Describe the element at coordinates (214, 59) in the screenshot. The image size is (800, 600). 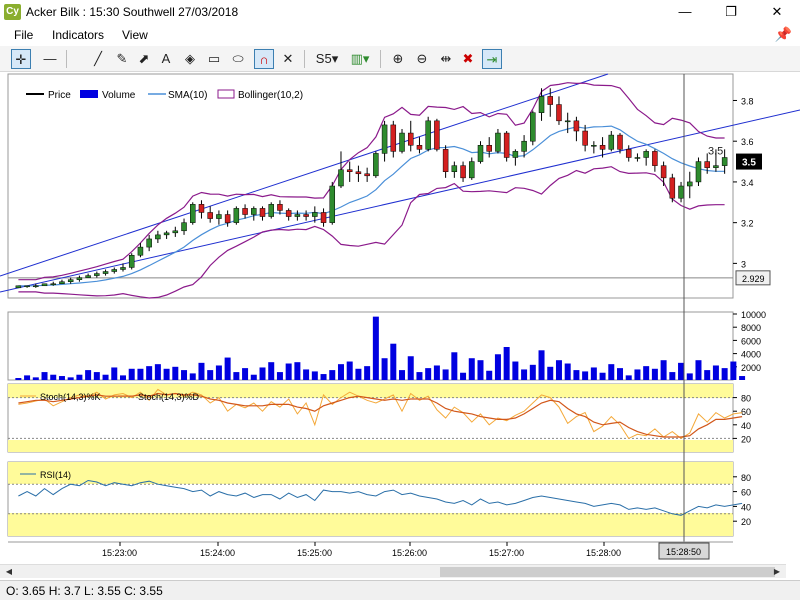
I see `rectangle-icon: ▭` at that location.